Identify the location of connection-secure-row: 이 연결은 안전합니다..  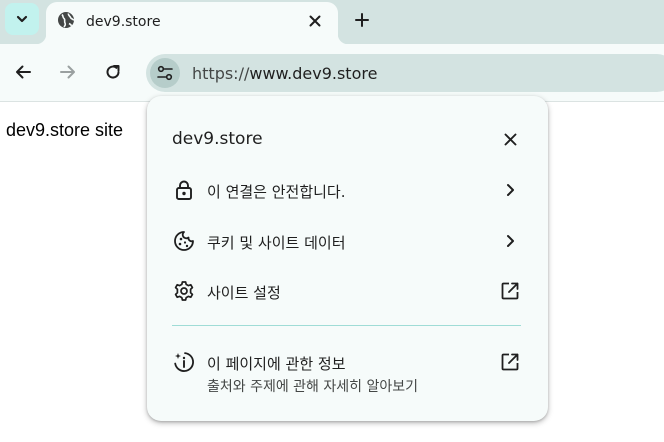
(347, 190).